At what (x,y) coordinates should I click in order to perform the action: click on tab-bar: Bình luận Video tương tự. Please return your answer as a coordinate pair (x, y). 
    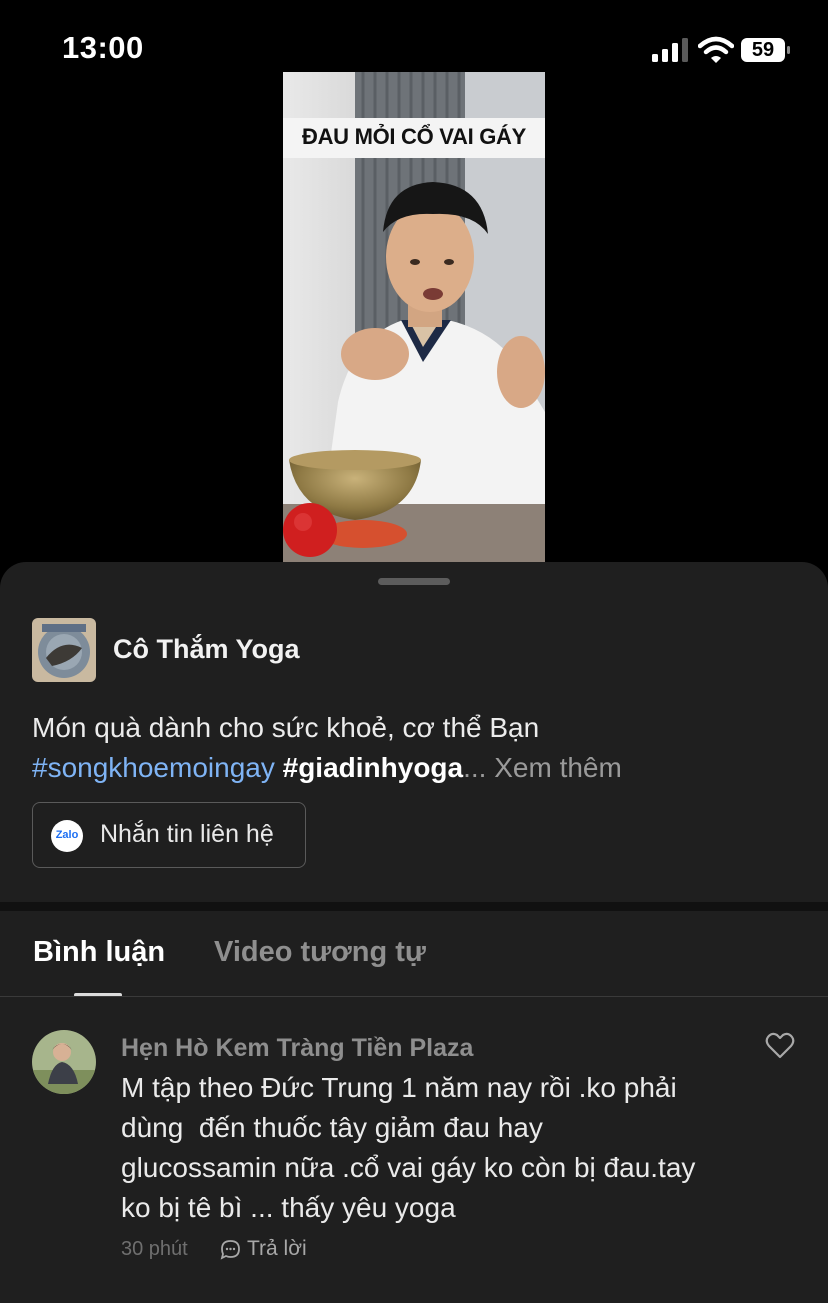
    Looking at the image, I should click on (414, 954).